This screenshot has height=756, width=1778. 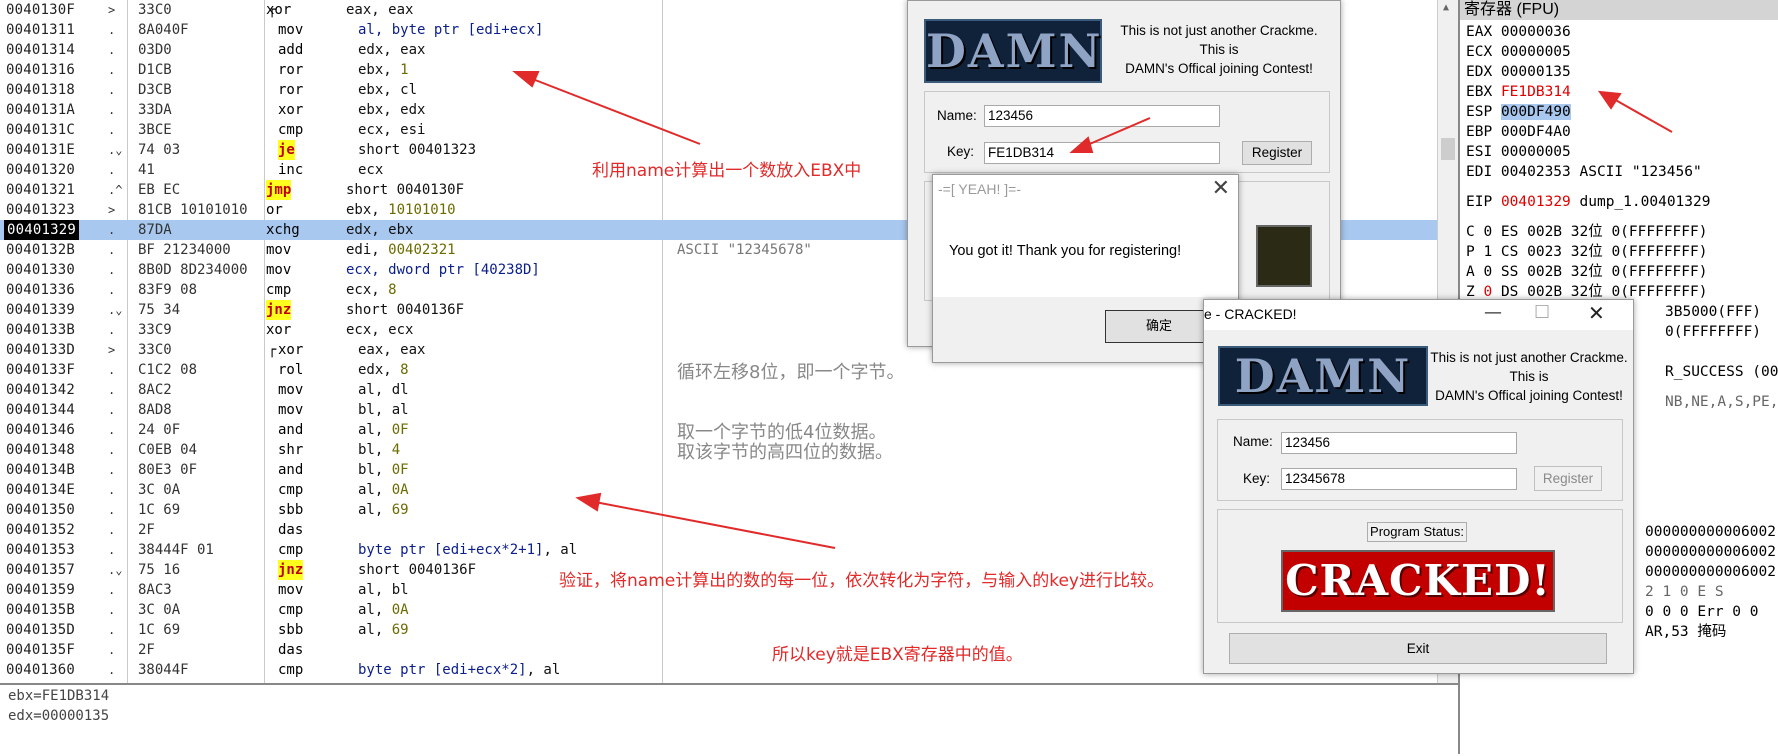 I want to click on operand-part: short 0040136F, so click(x=417, y=570).